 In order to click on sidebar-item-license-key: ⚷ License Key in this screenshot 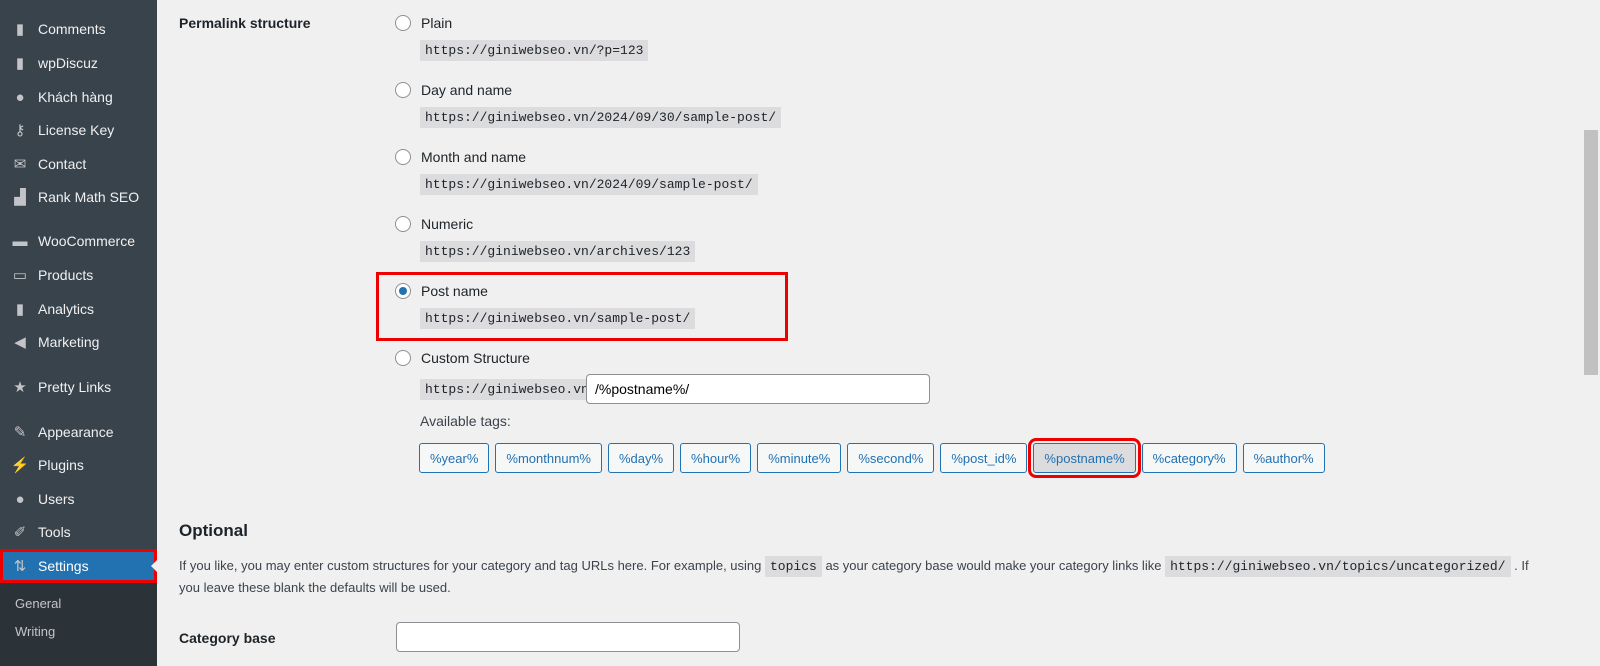, I will do `click(78, 130)`.